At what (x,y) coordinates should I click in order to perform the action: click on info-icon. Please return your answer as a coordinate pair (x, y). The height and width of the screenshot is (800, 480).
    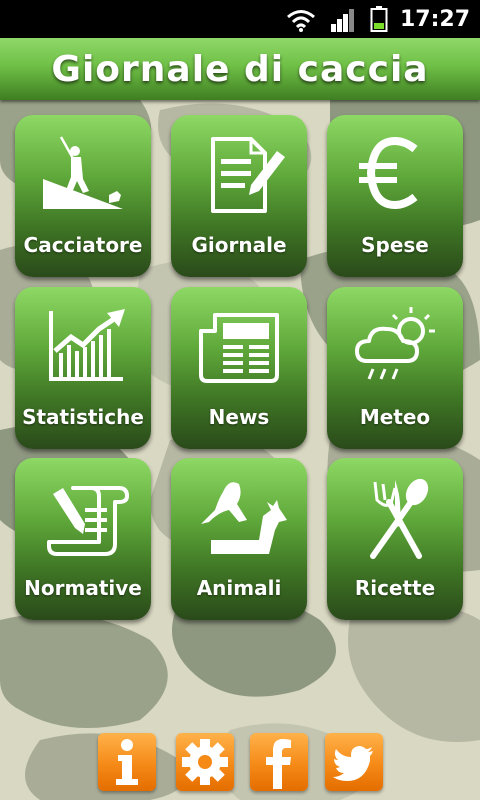
    Looking at the image, I should click on (127, 762).